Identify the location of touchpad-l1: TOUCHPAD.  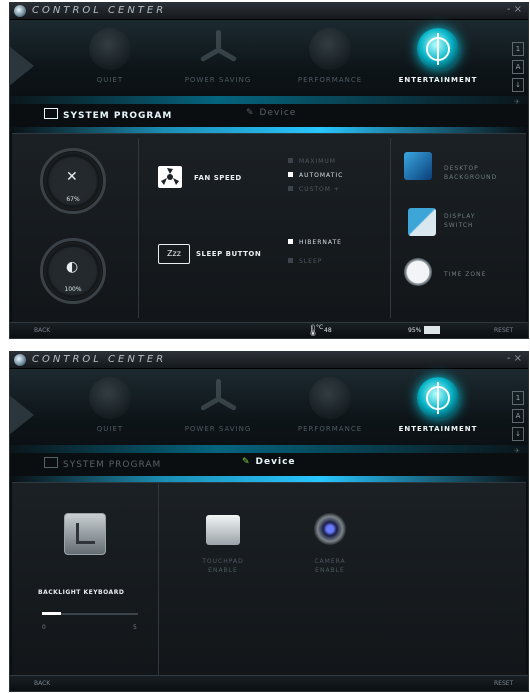
(223, 561).